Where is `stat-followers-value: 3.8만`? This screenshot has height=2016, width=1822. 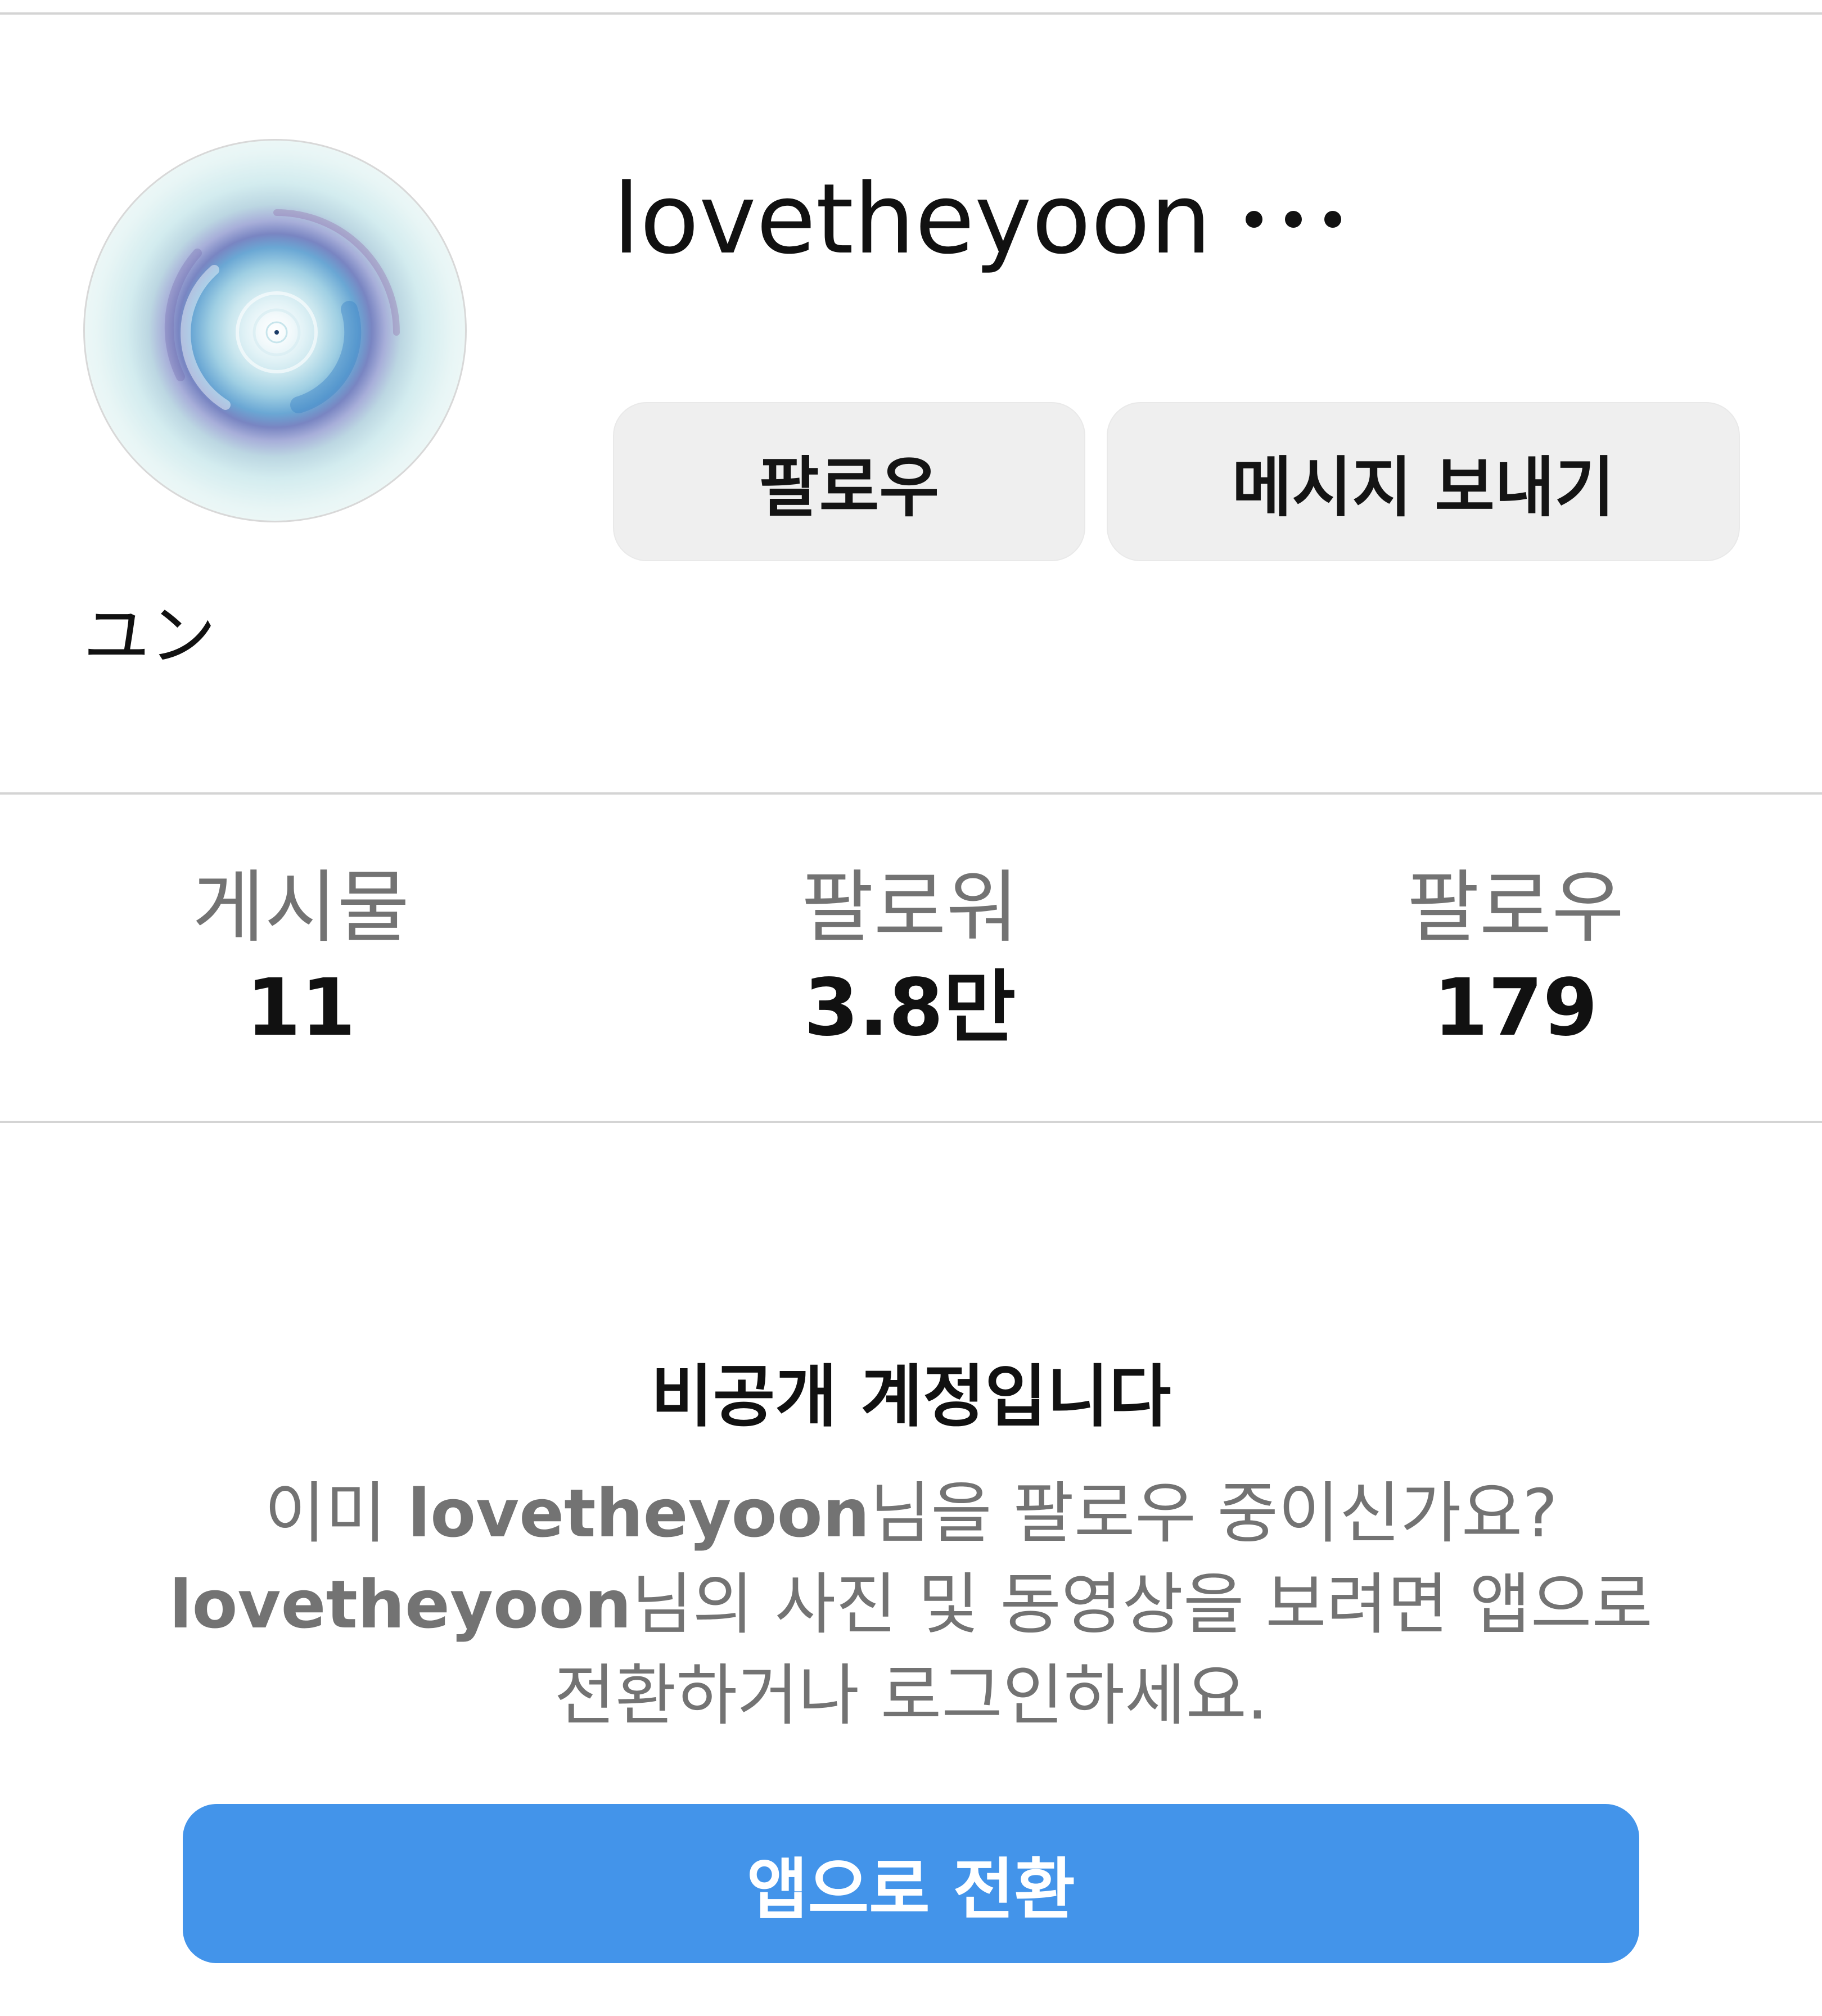 stat-followers-value: 3.8만 is located at coordinates (910, 1008).